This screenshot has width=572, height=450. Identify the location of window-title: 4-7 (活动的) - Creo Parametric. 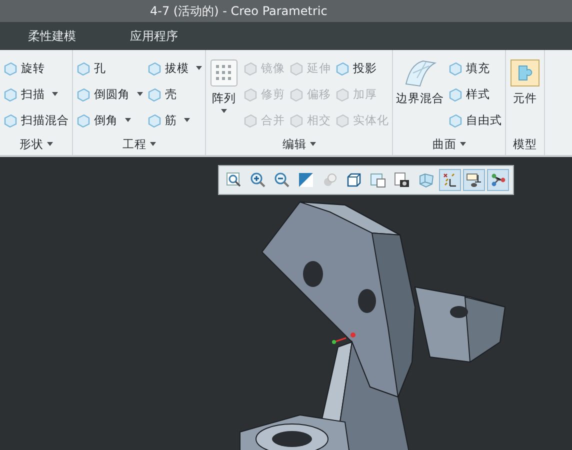
(239, 11).